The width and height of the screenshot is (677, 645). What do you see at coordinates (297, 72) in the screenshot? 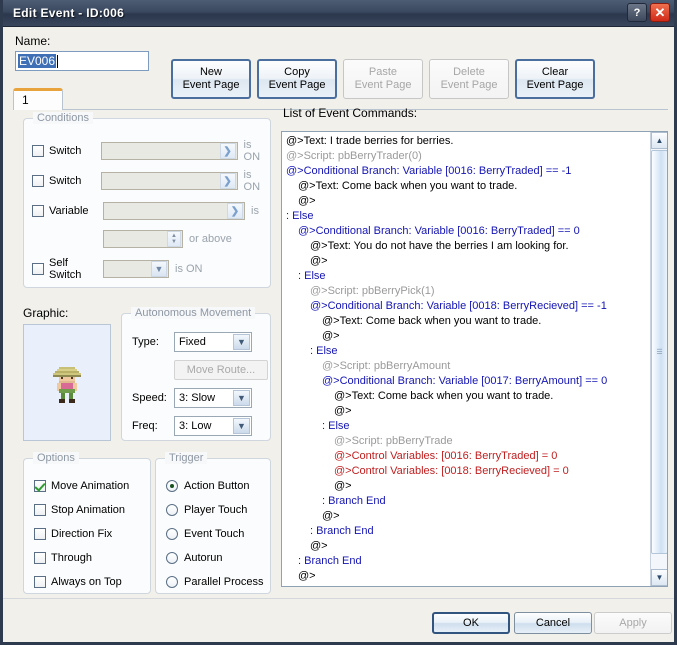
I see `page-button-line1: Copy` at bounding box center [297, 72].